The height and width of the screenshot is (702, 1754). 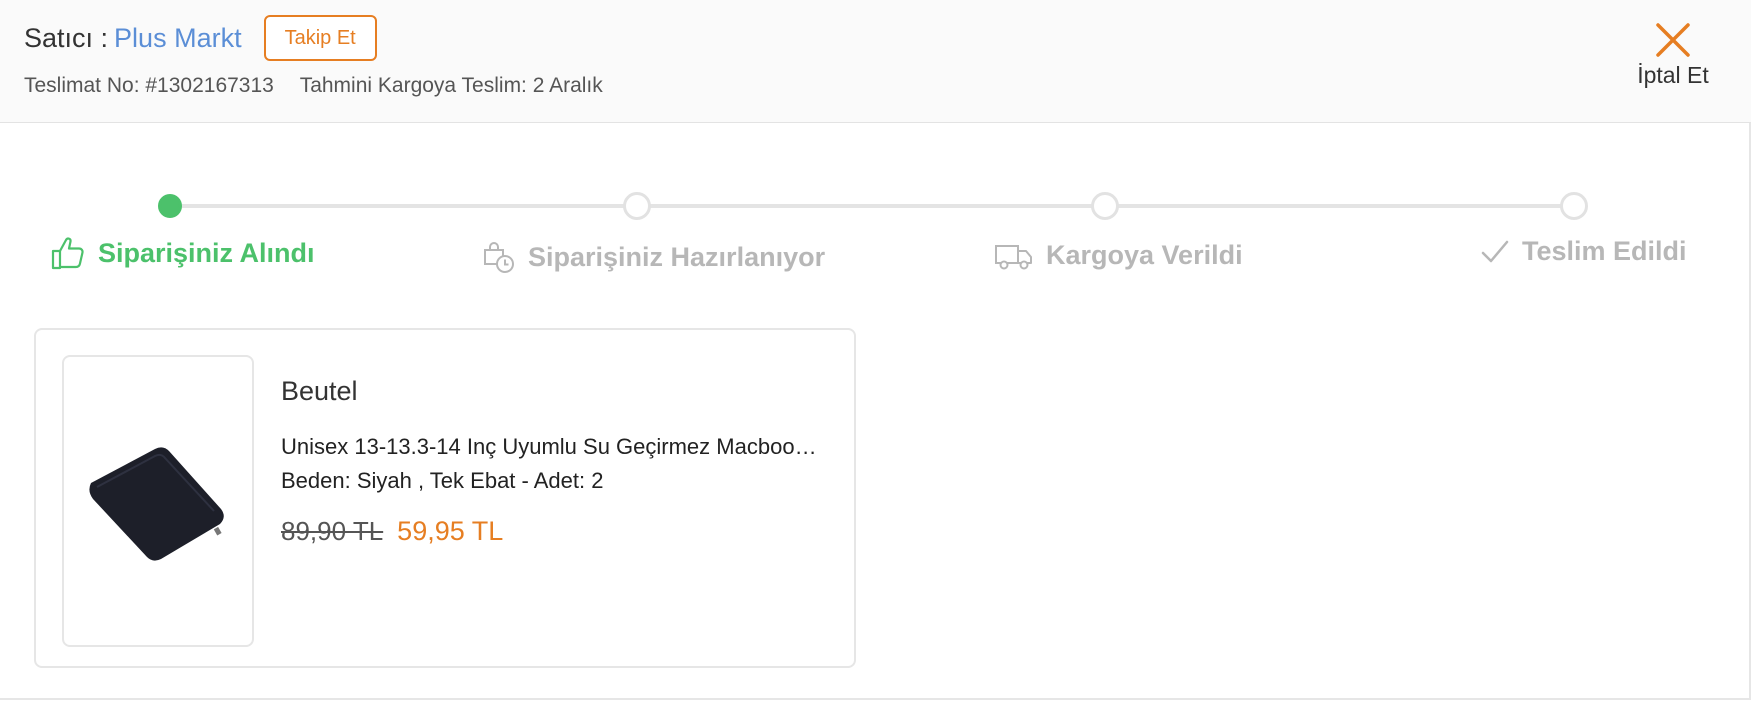 I want to click on discounted-price: 59,95 TL, so click(x=450, y=531).